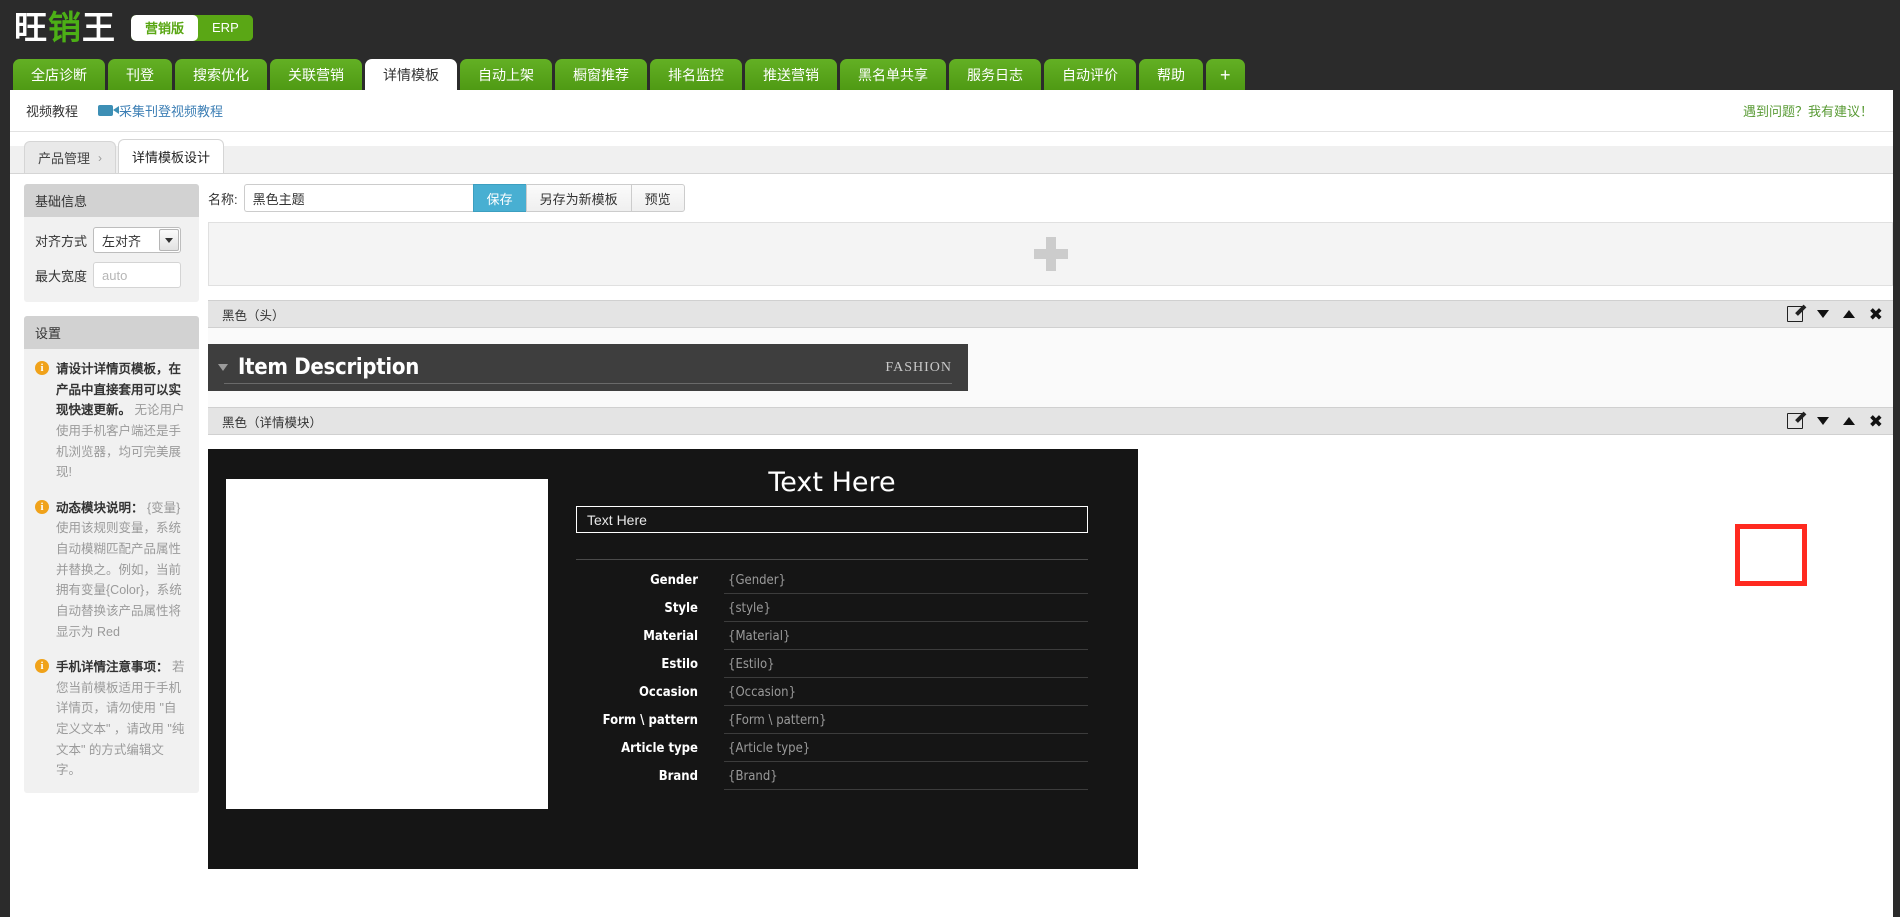 The image size is (1900, 917). Describe the element at coordinates (1050, 254) in the screenshot. I see `add-module-dropzone` at that location.